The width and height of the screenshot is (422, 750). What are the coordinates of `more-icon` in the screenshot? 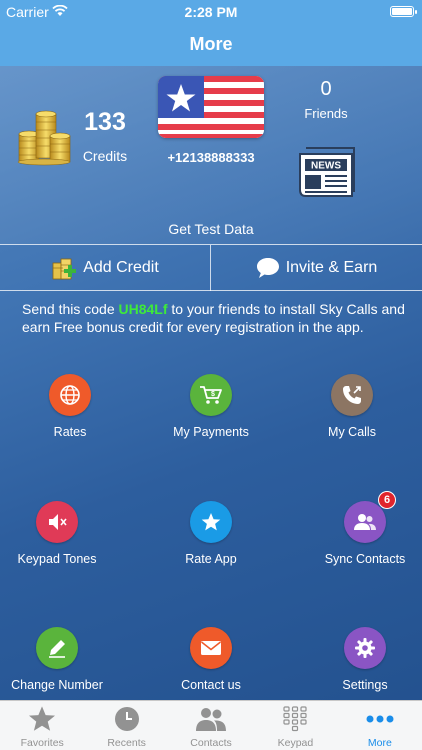 It's located at (380, 719).